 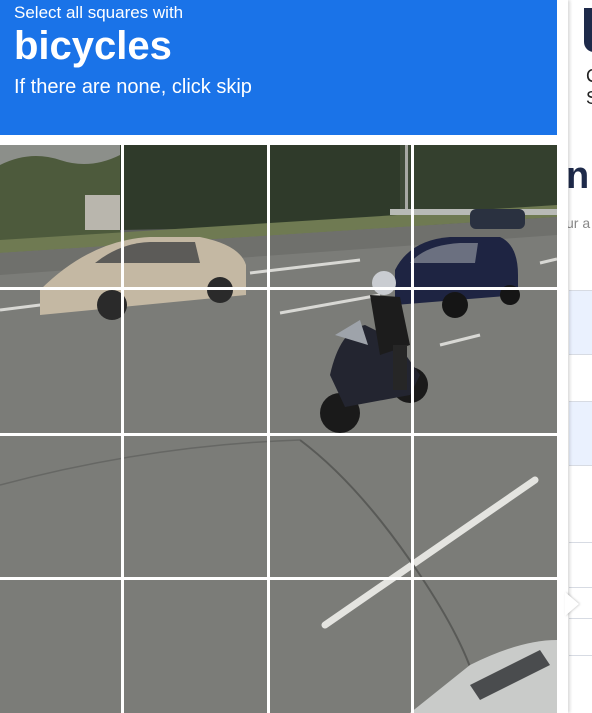 I want to click on captcha-tile-r2-c3, so click(x=340, y=361).